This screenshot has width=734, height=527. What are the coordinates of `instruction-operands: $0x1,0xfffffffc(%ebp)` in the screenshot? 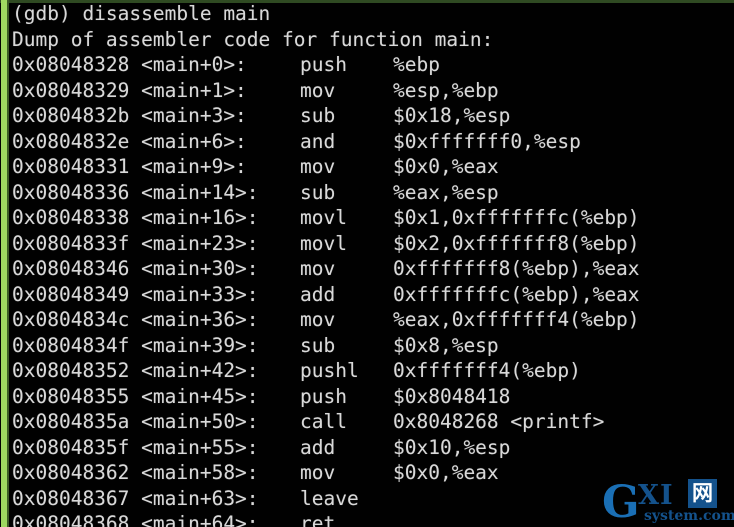 It's located at (516, 217).